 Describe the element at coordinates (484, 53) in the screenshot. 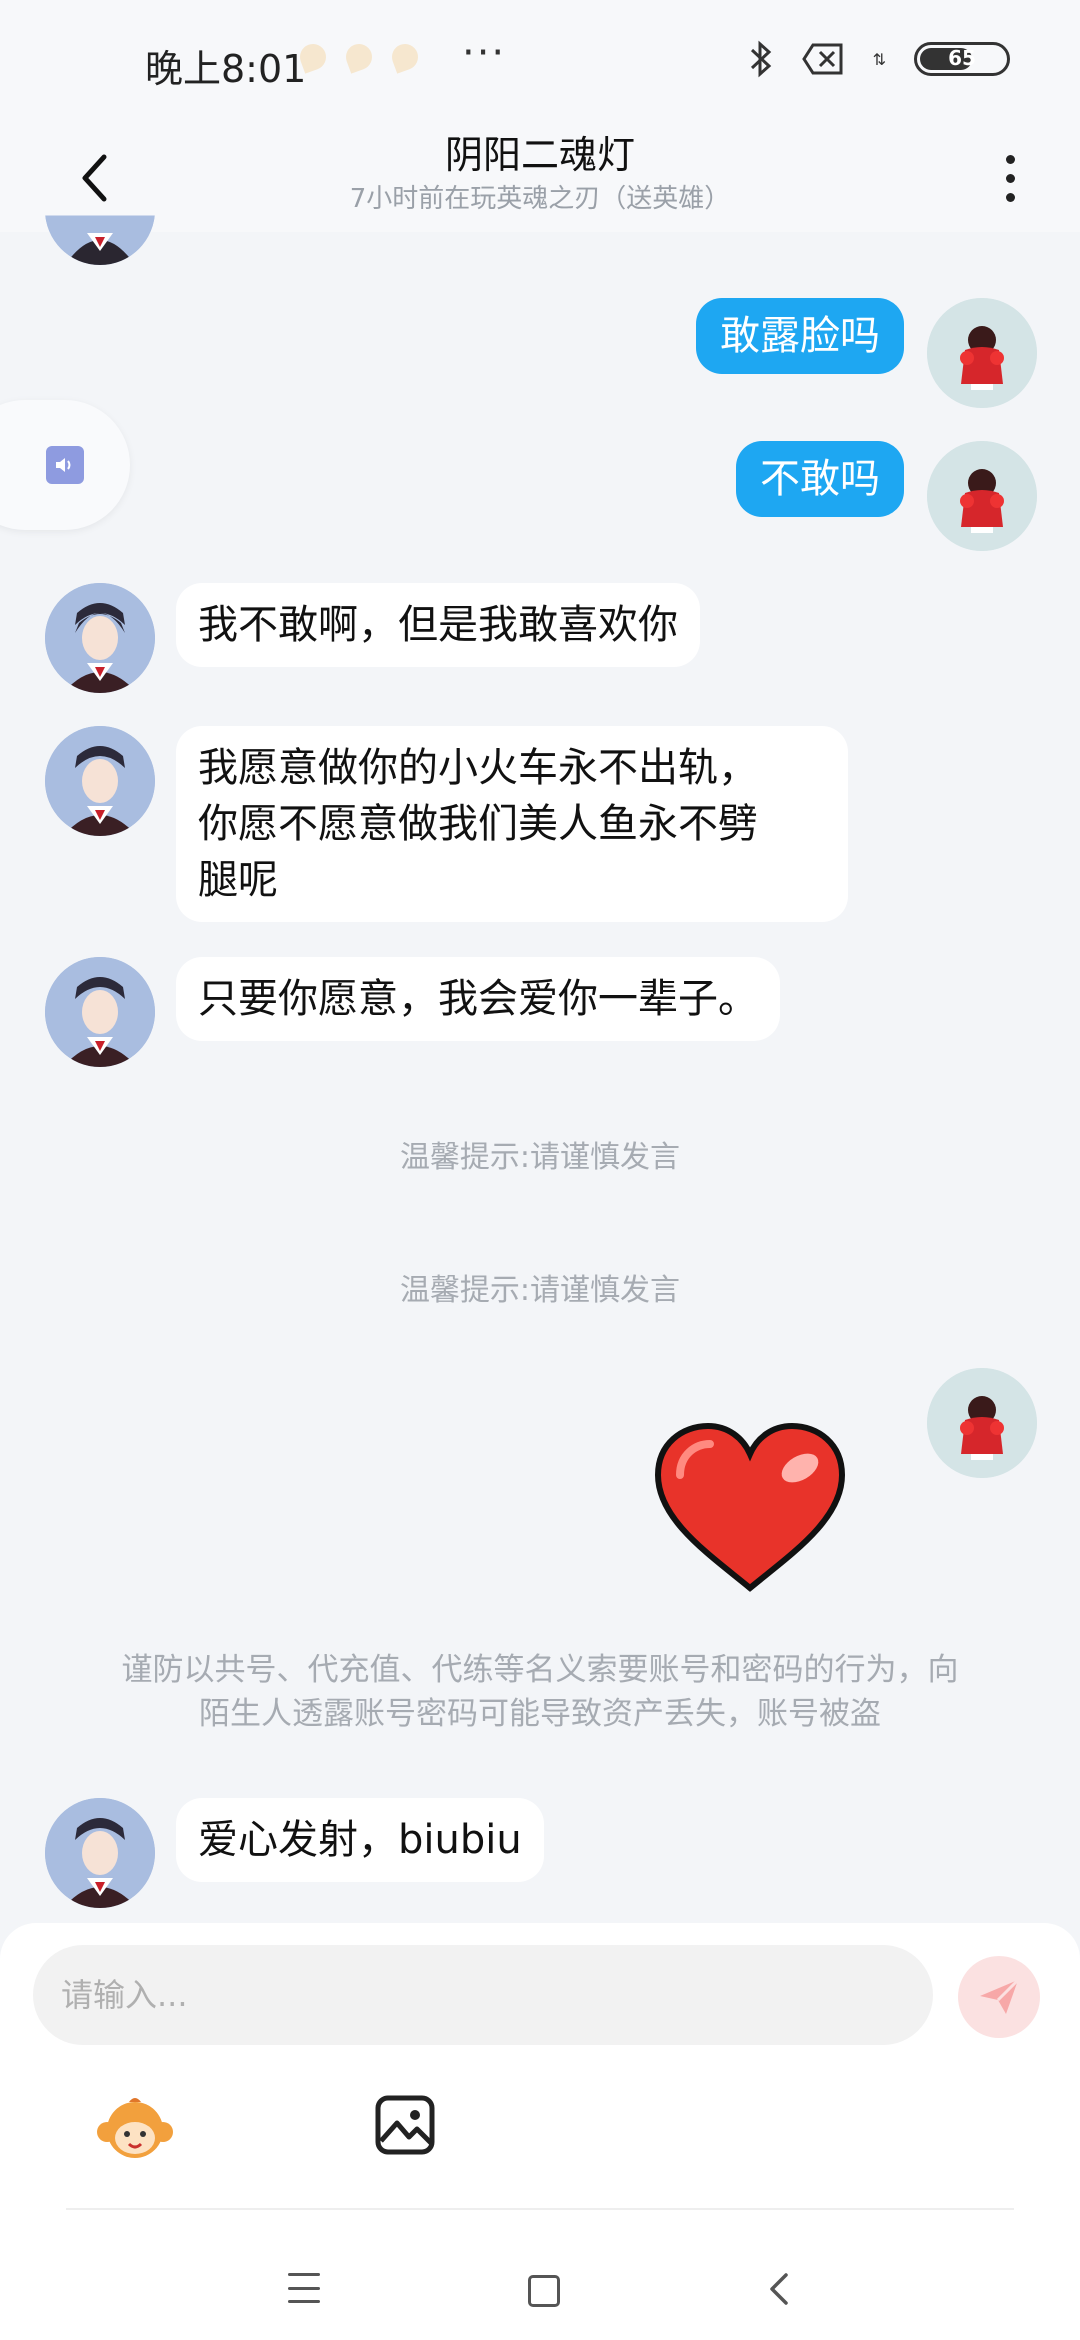

I see `status-more-indicator: ···` at that location.